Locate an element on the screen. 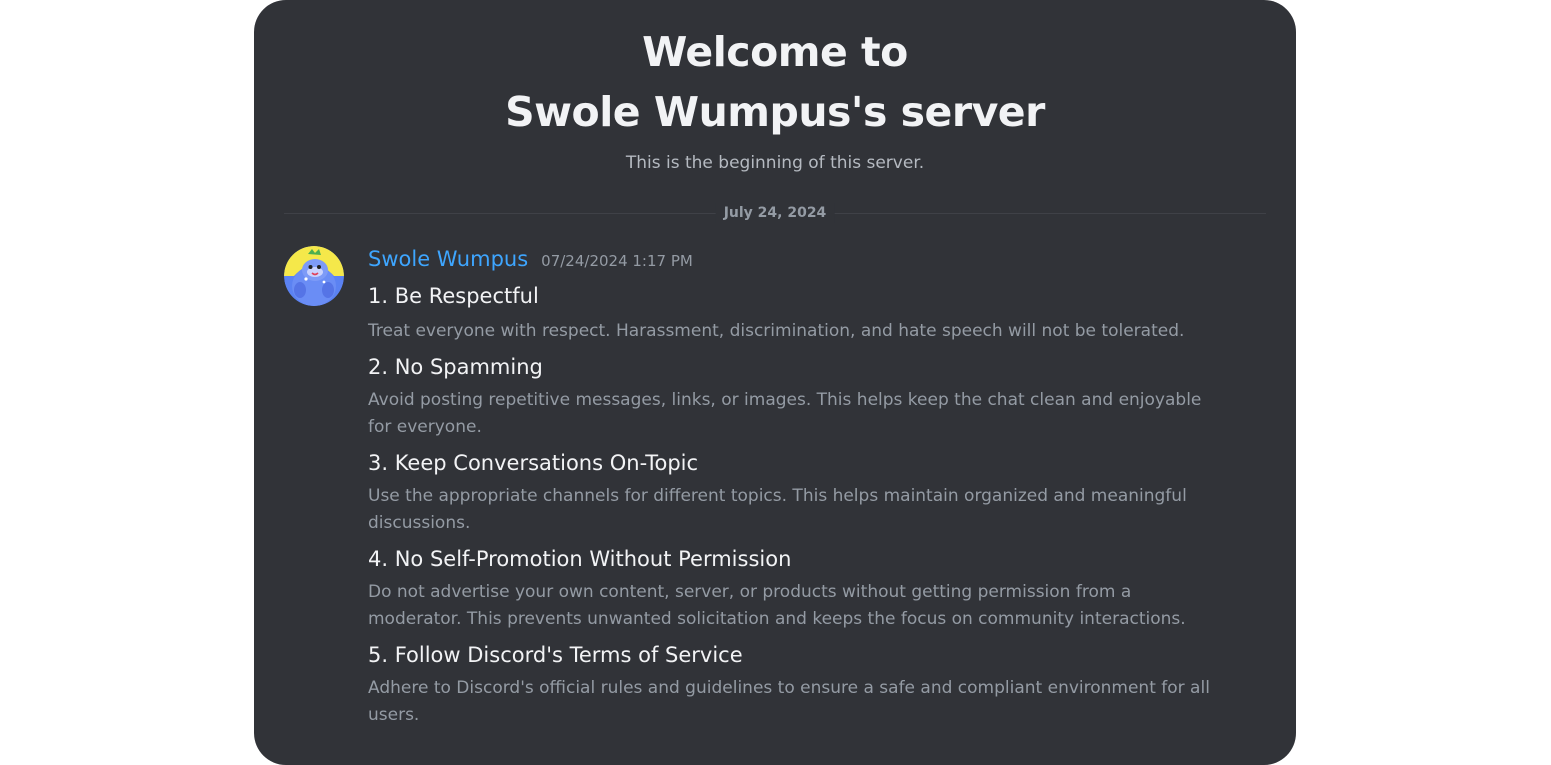 Image resolution: width=1551 pixels, height=765 pixels. rule-title: 4. No Self-Promotion Without Permission is located at coordinates (580, 559).